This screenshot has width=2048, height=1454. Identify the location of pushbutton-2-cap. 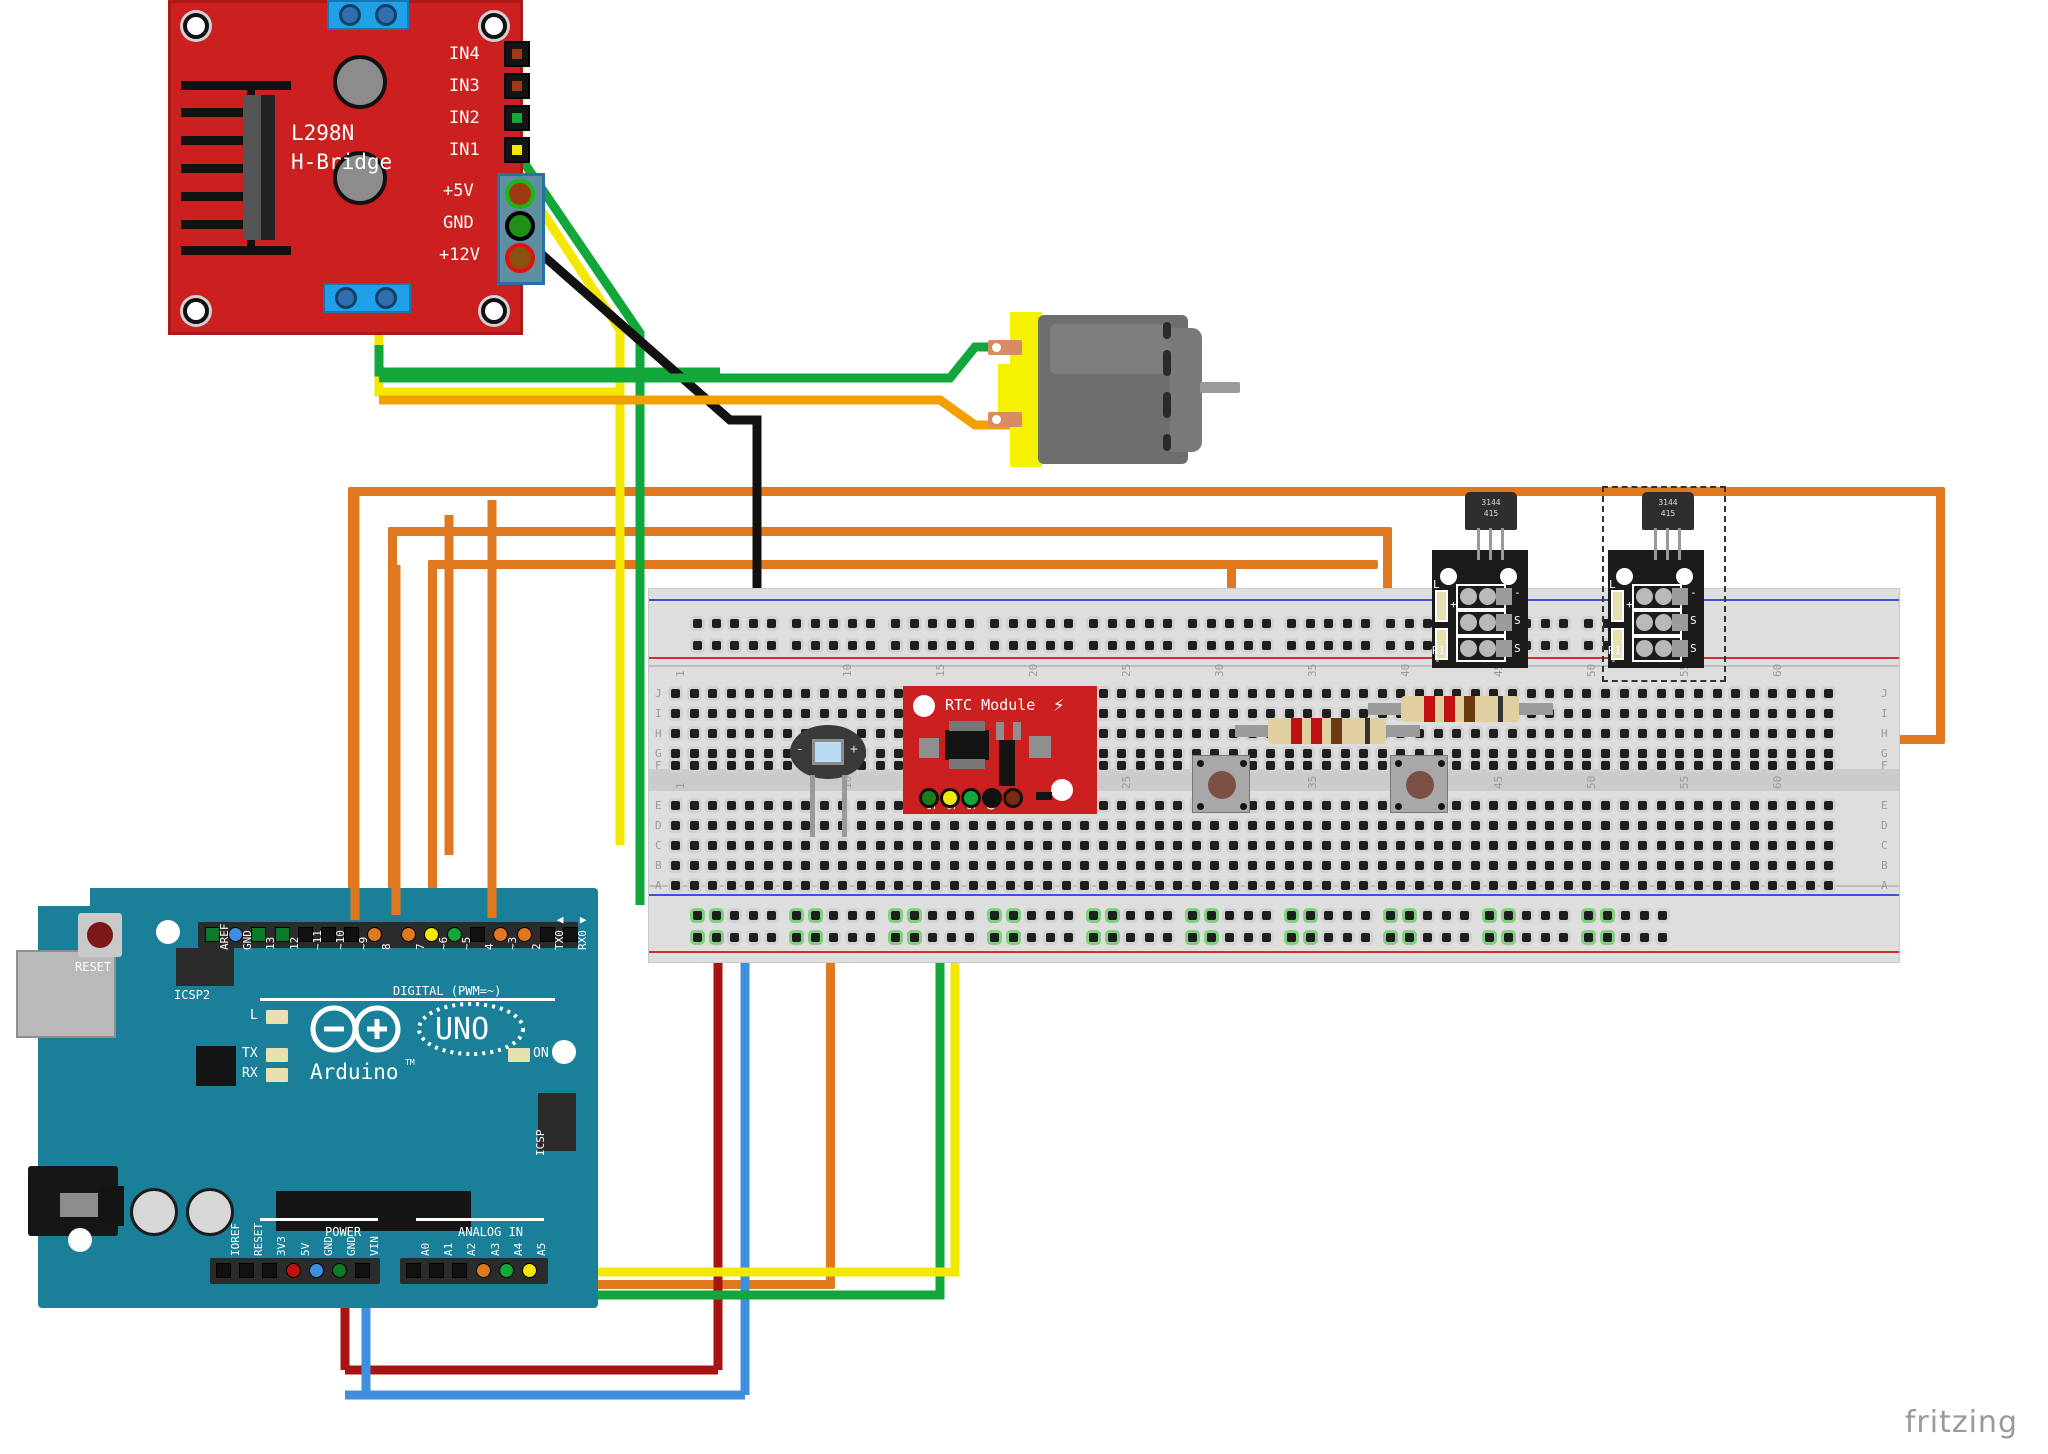
(1420, 785).